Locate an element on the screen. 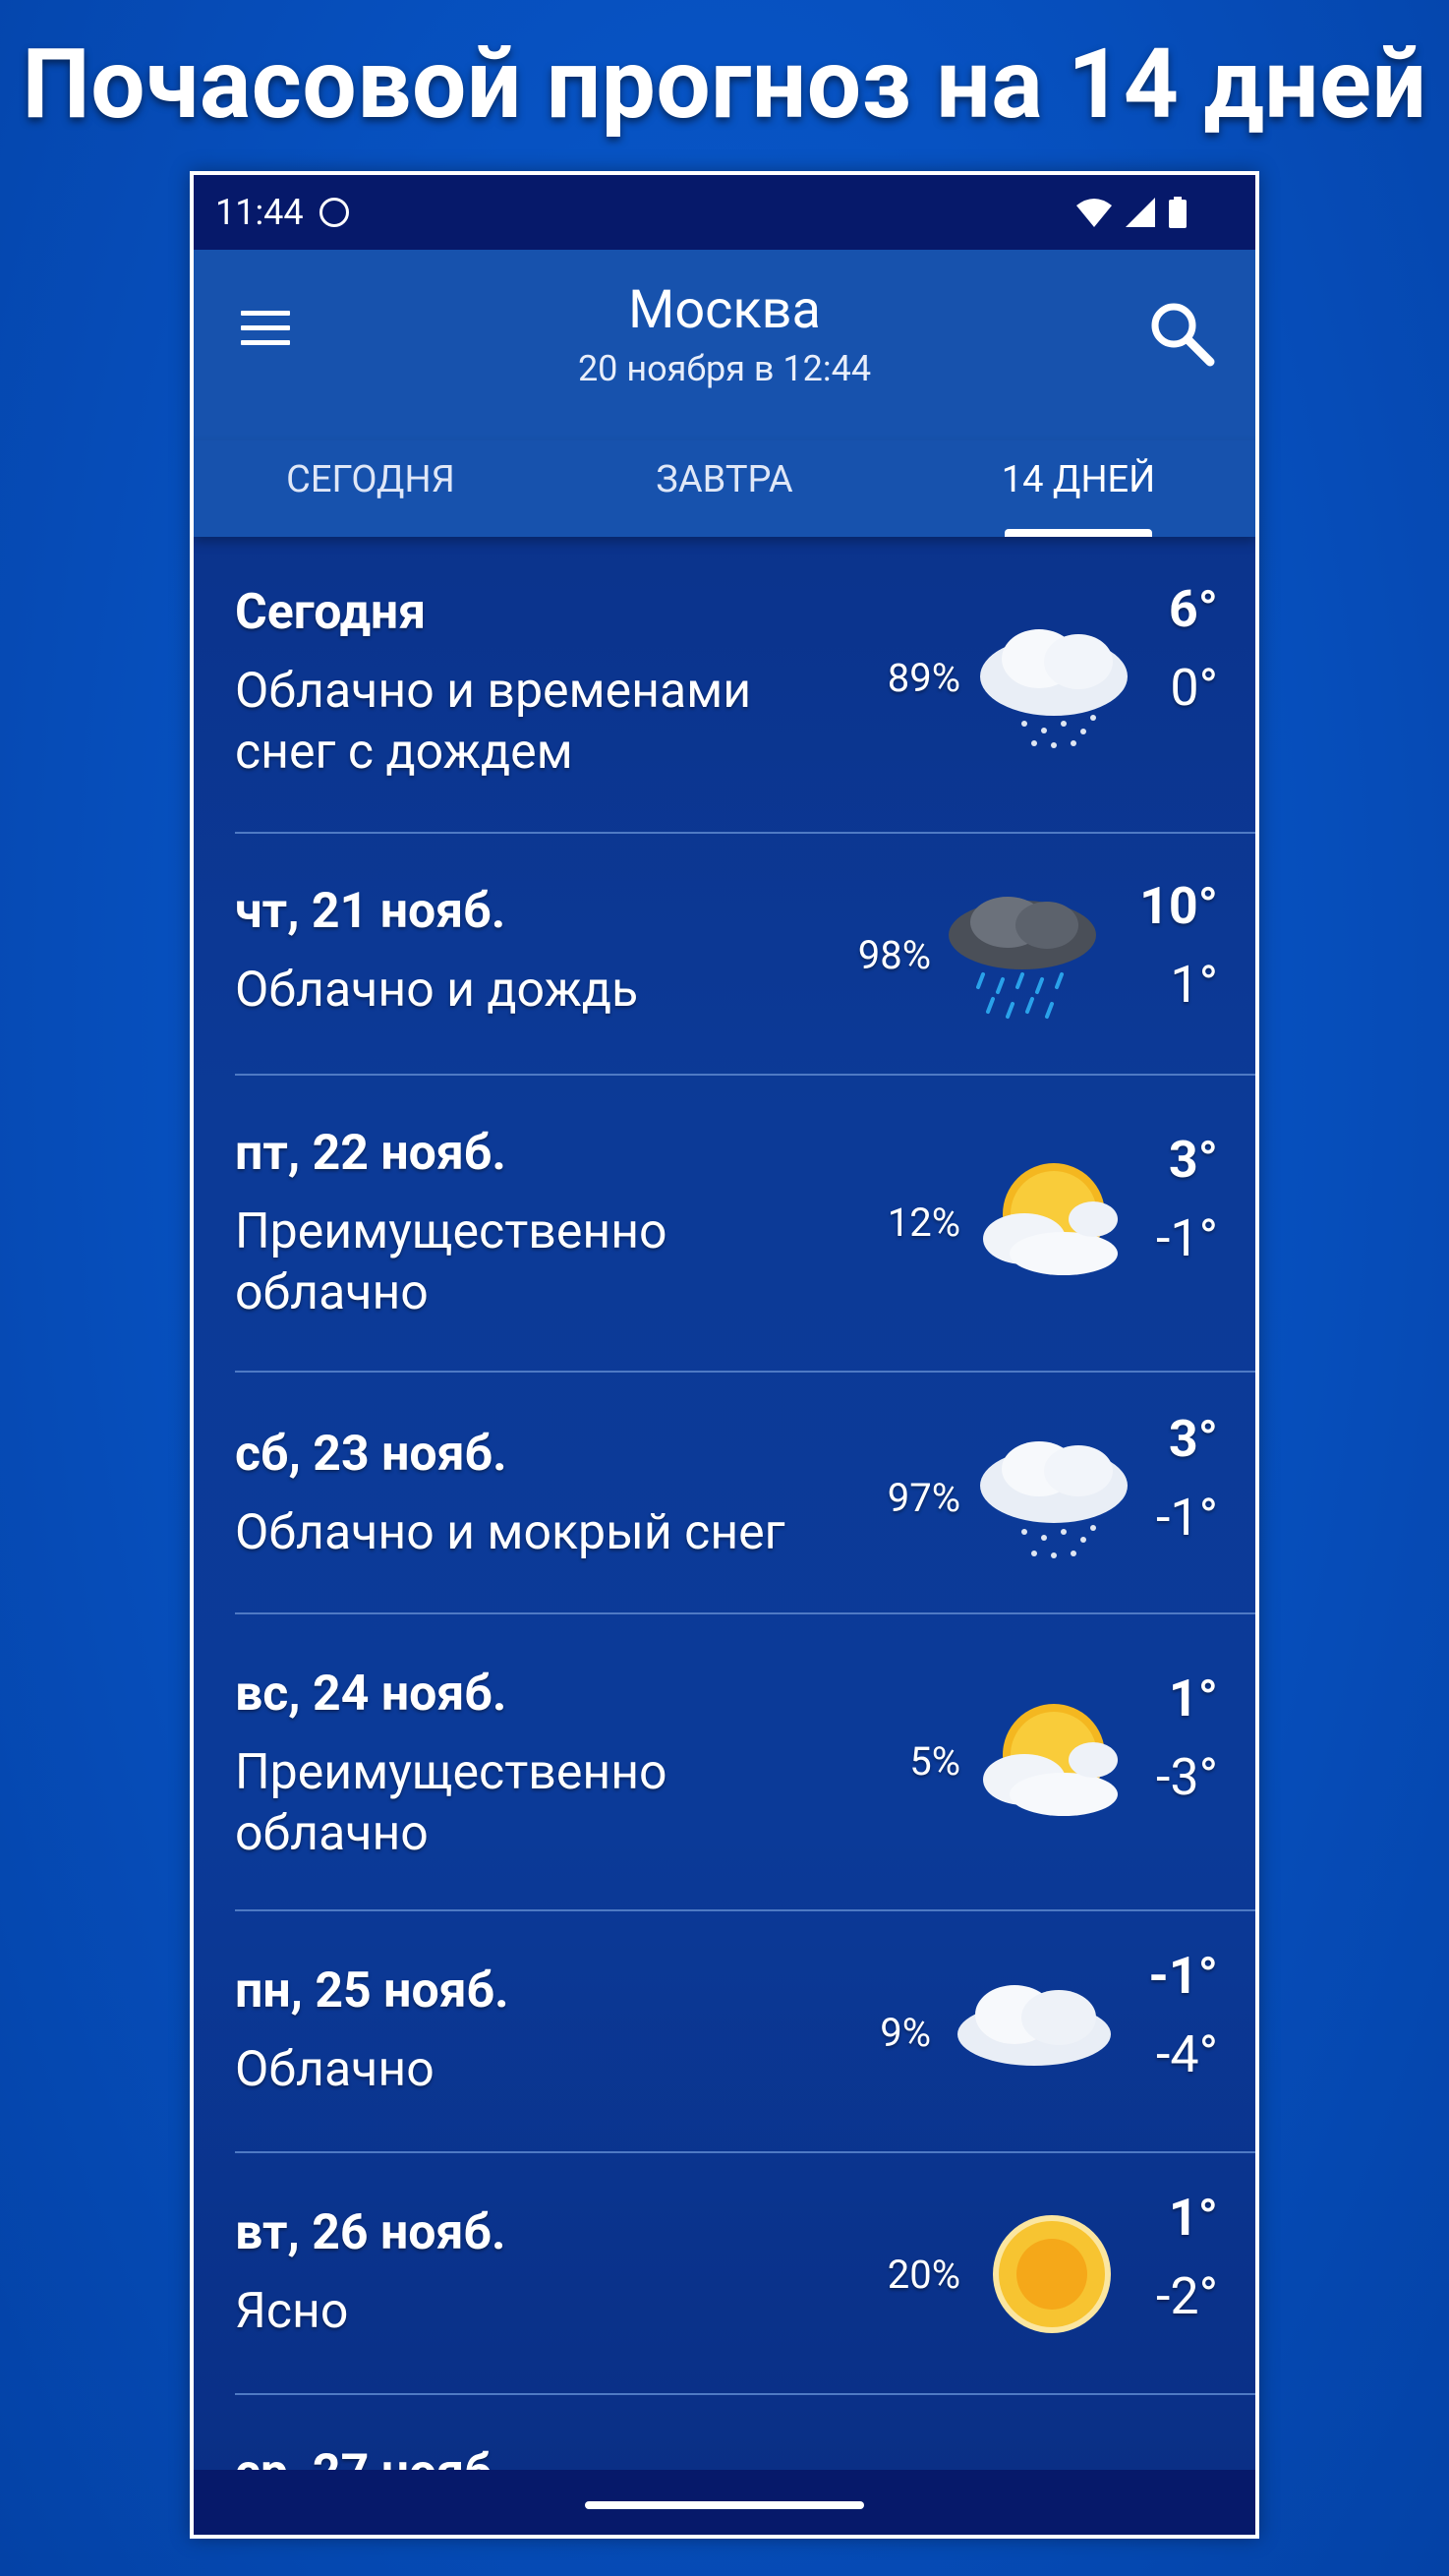 The width and height of the screenshot is (1449, 2576). day-description: Облачно is located at coordinates (335, 2069).